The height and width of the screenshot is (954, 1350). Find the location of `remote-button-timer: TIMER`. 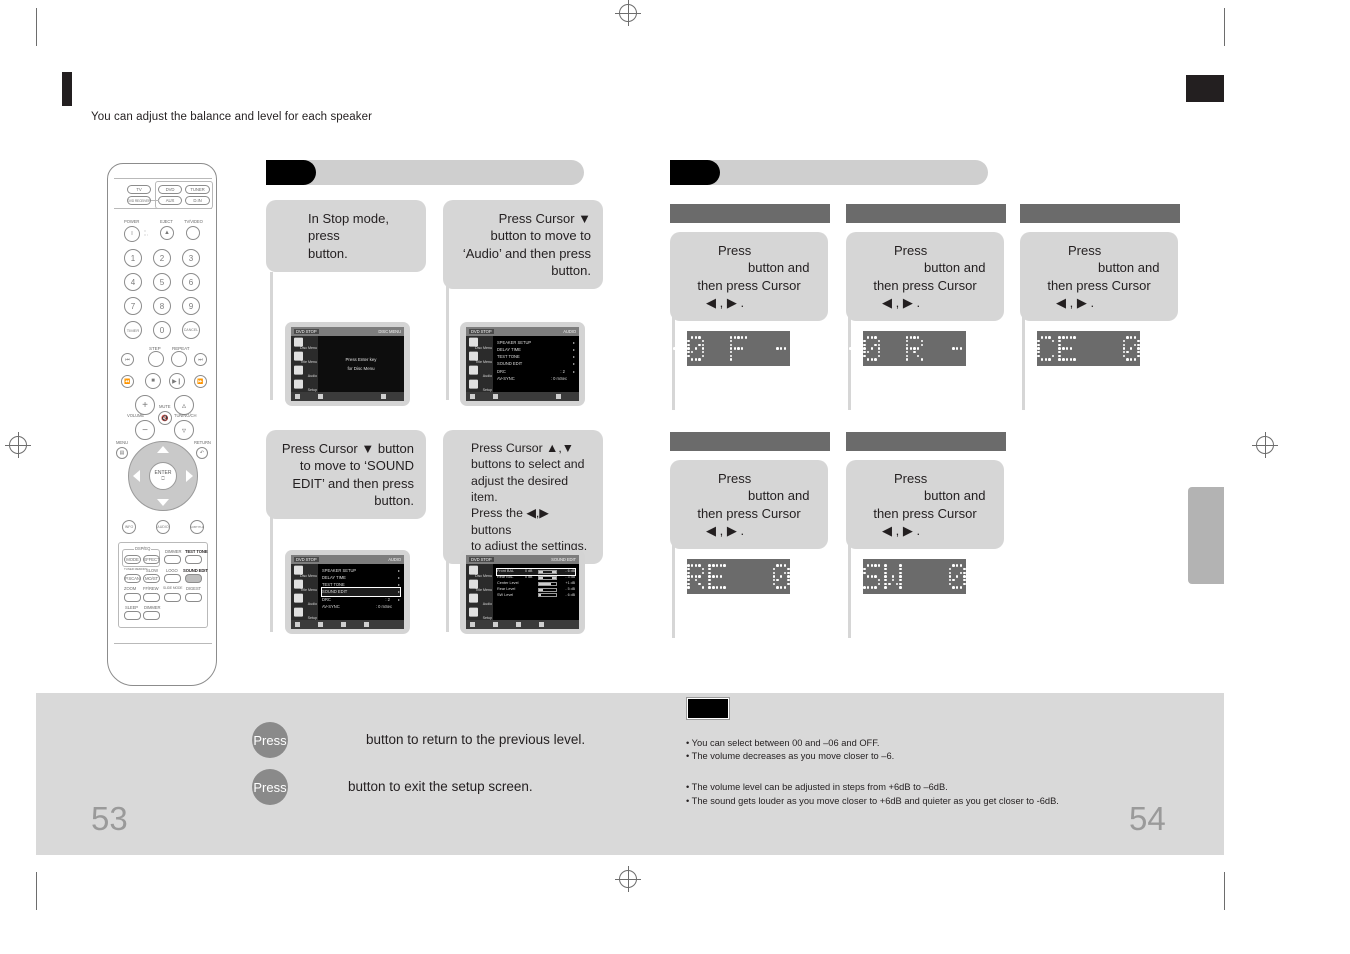

remote-button-timer: TIMER is located at coordinates (133, 330).